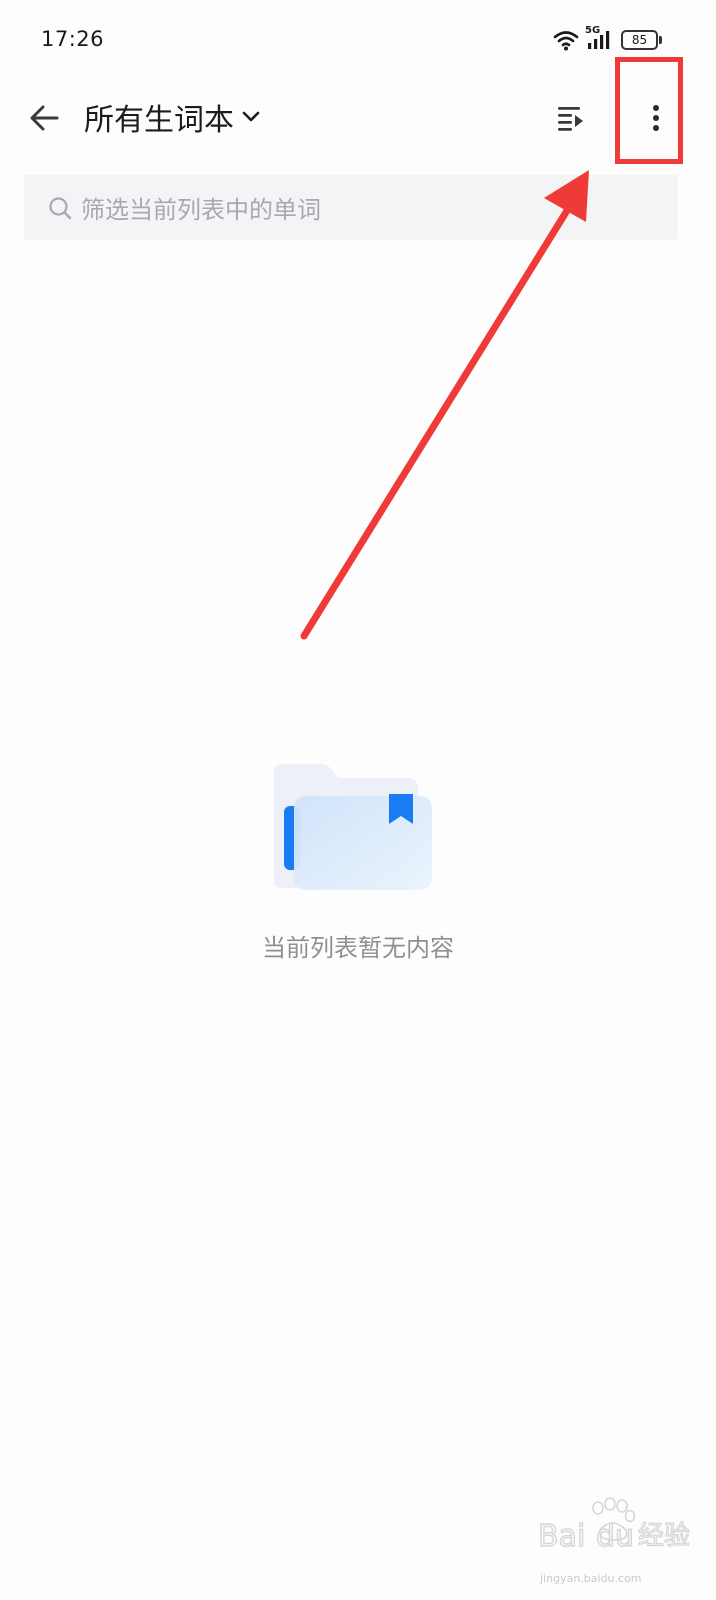  What do you see at coordinates (591, 1578) in the screenshot?
I see `watermark-url: jingyan.baidu.com` at bounding box center [591, 1578].